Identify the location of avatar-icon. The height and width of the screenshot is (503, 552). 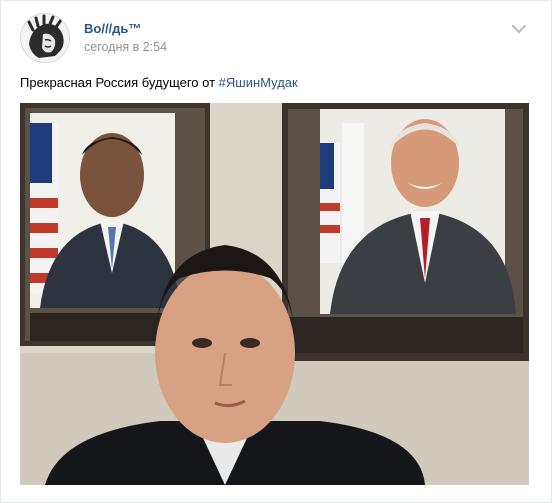
(45, 38).